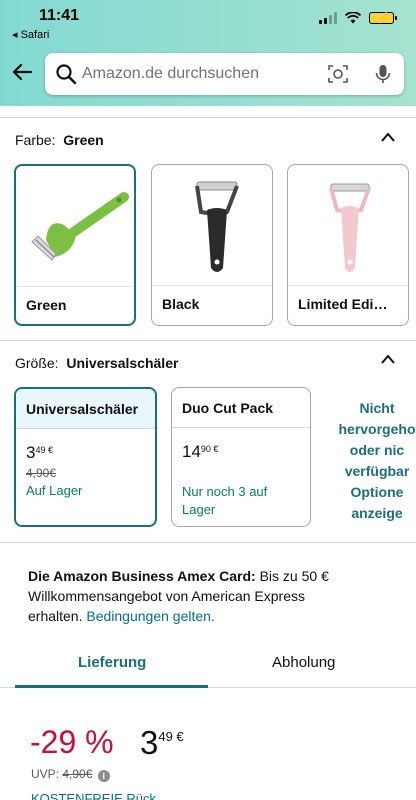  I want to click on cellular-signal-icon, so click(328, 18).